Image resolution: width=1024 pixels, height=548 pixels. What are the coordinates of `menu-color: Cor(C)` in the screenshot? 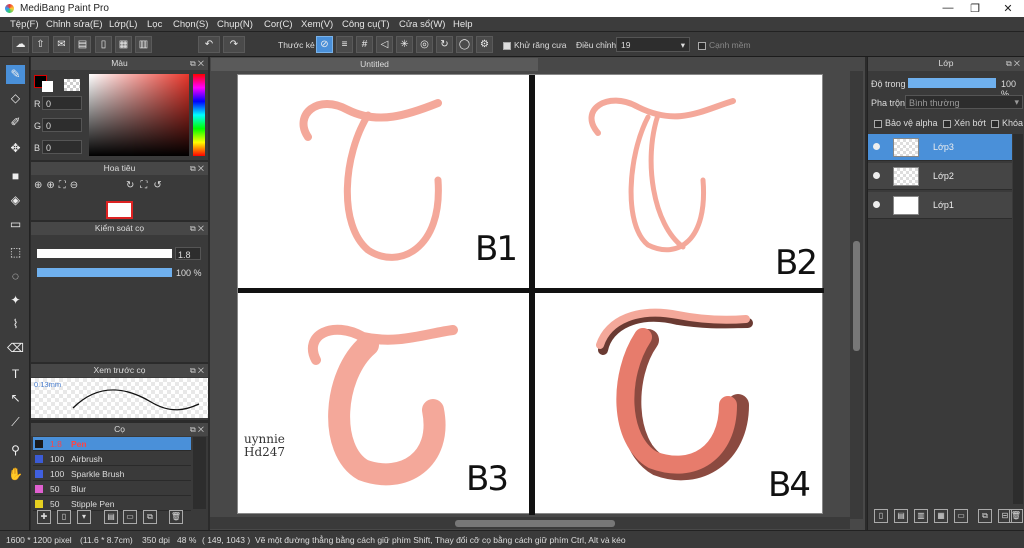 It's located at (278, 24).